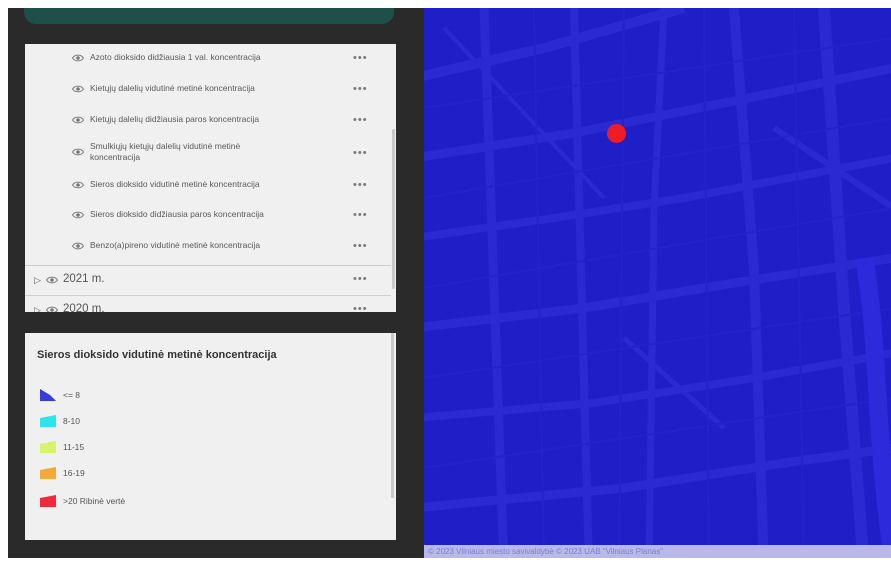  Describe the element at coordinates (94, 501) in the screenshot. I see `legend-label: >20 Ribinė vertė` at that location.